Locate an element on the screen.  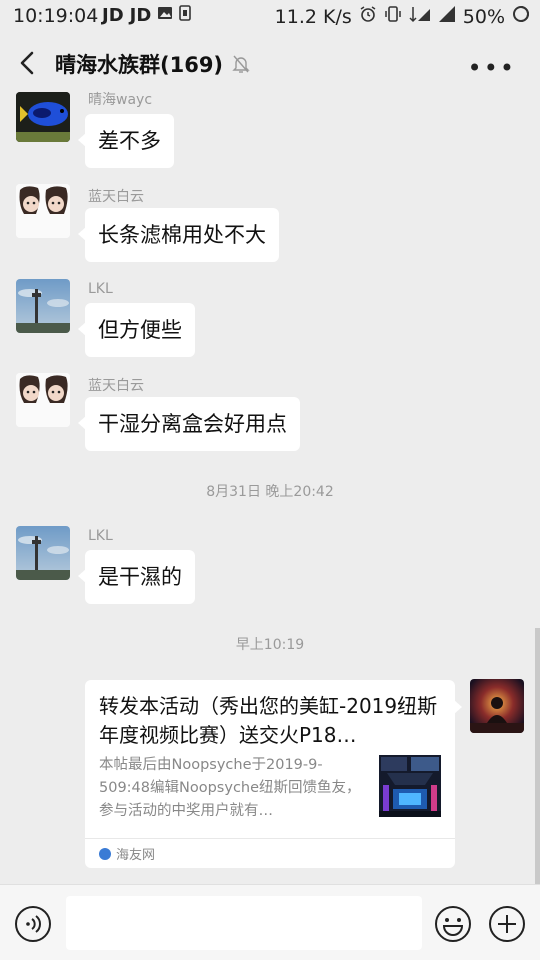
message-bubble: 干湿分离盒会好用点 is located at coordinates (189, 424).